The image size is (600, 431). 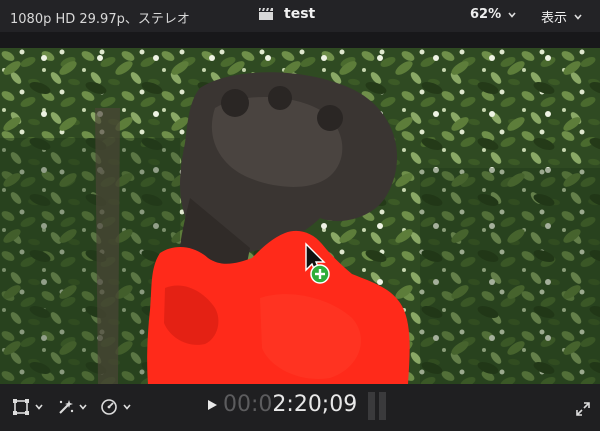 I want to click on view-menu: 表示, so click(x=562, y=16).